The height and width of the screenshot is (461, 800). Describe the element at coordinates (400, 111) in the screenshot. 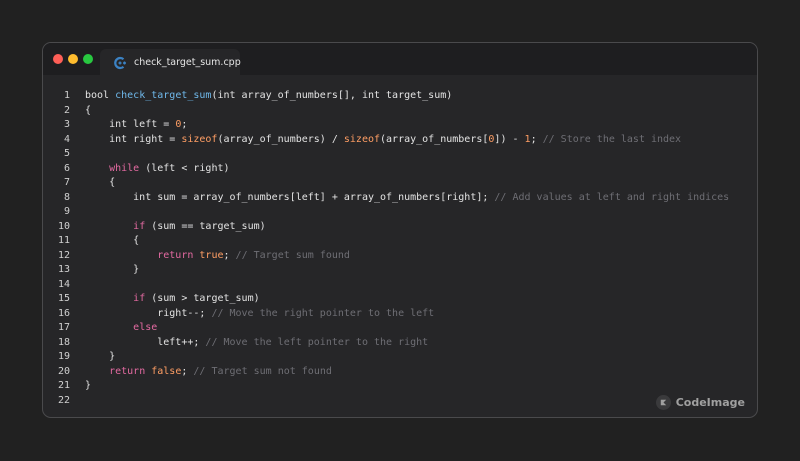

I see `code-line: 2{` at that location.